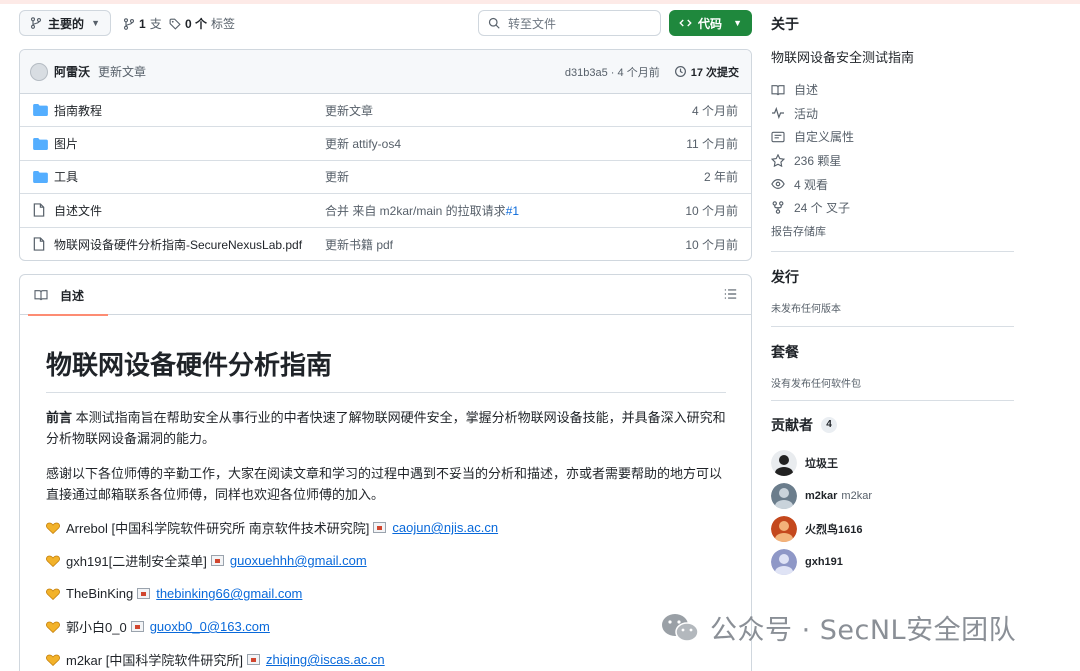 The width and height of the screenshot is (1080, 671). I want to click on about-item-label: 自述, so click(806, 90).